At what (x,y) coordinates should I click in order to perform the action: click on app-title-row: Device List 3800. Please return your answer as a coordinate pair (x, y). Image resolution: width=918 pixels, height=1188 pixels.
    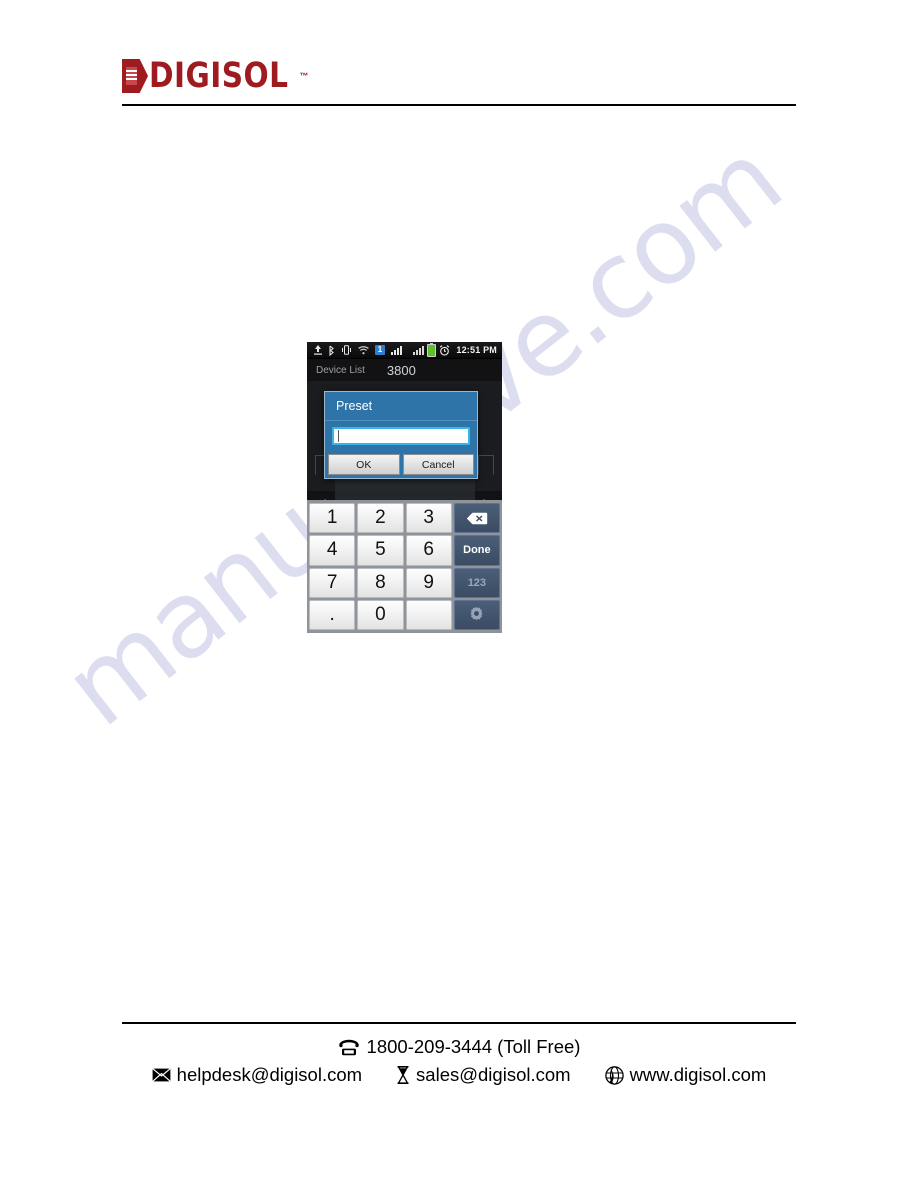
    Looking at the image, I should click on (404, 370).